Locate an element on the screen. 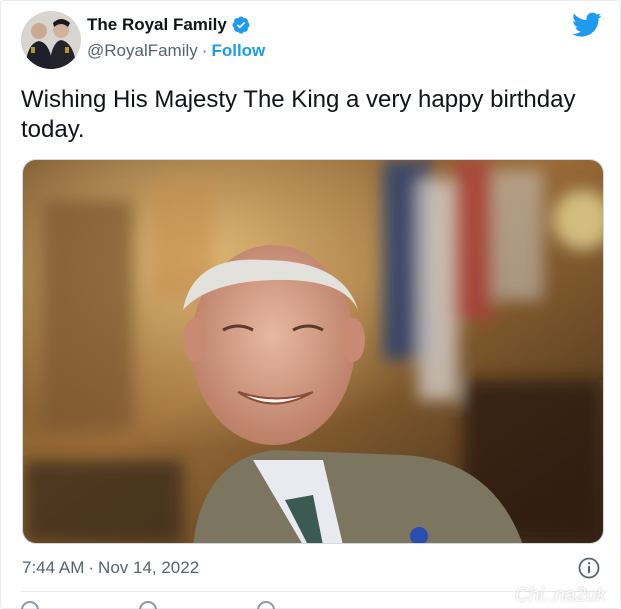 This screenshot has height=609, width=621. twitter-bird-icon is located at coordinates (587, 25).